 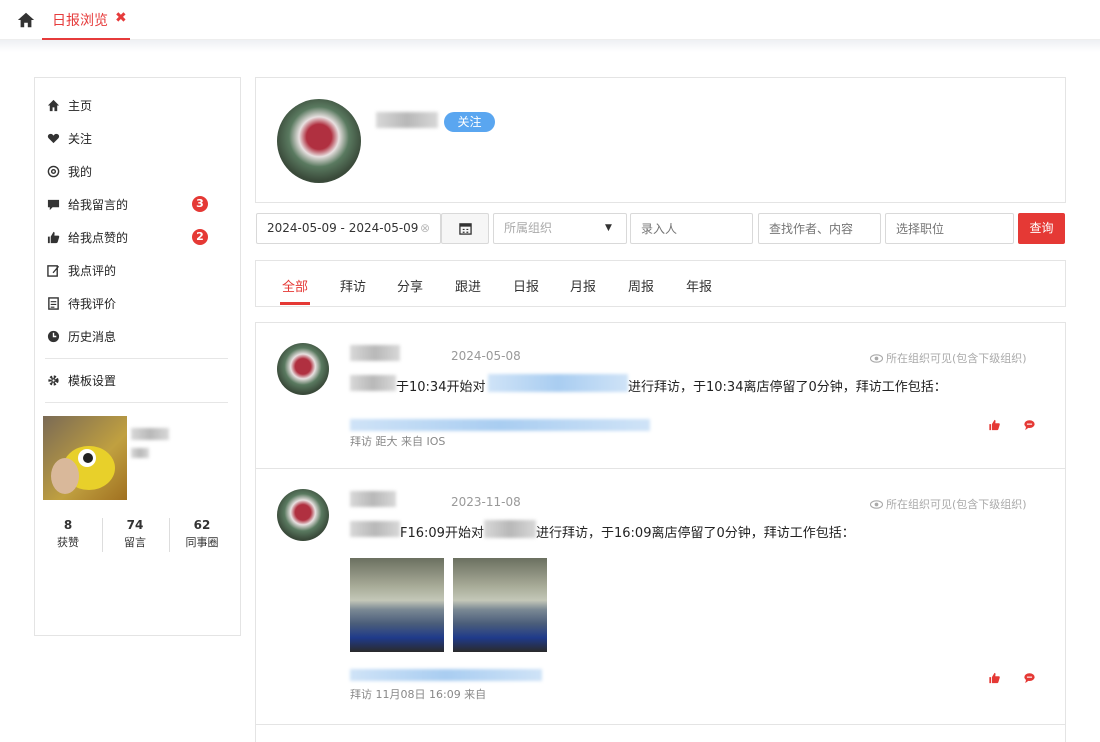 What do you see at coordinates (699, 285) in the screenshot?
I see `tab-yearly: 年报` at bounding box center [699, 285].